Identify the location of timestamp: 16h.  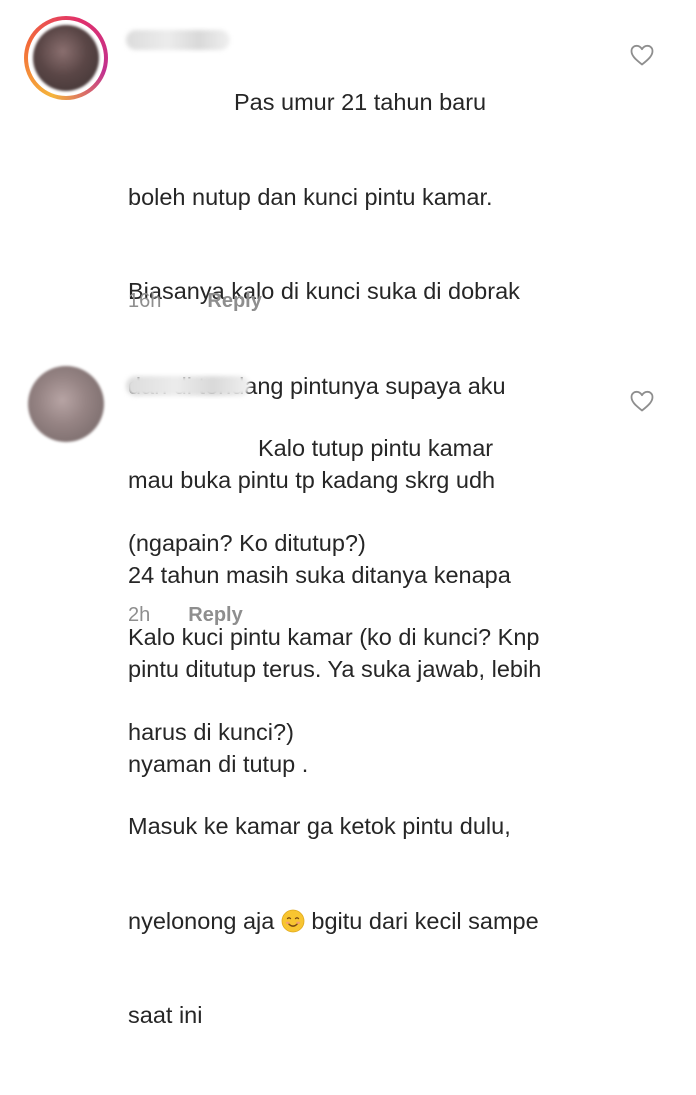
(145, 301).